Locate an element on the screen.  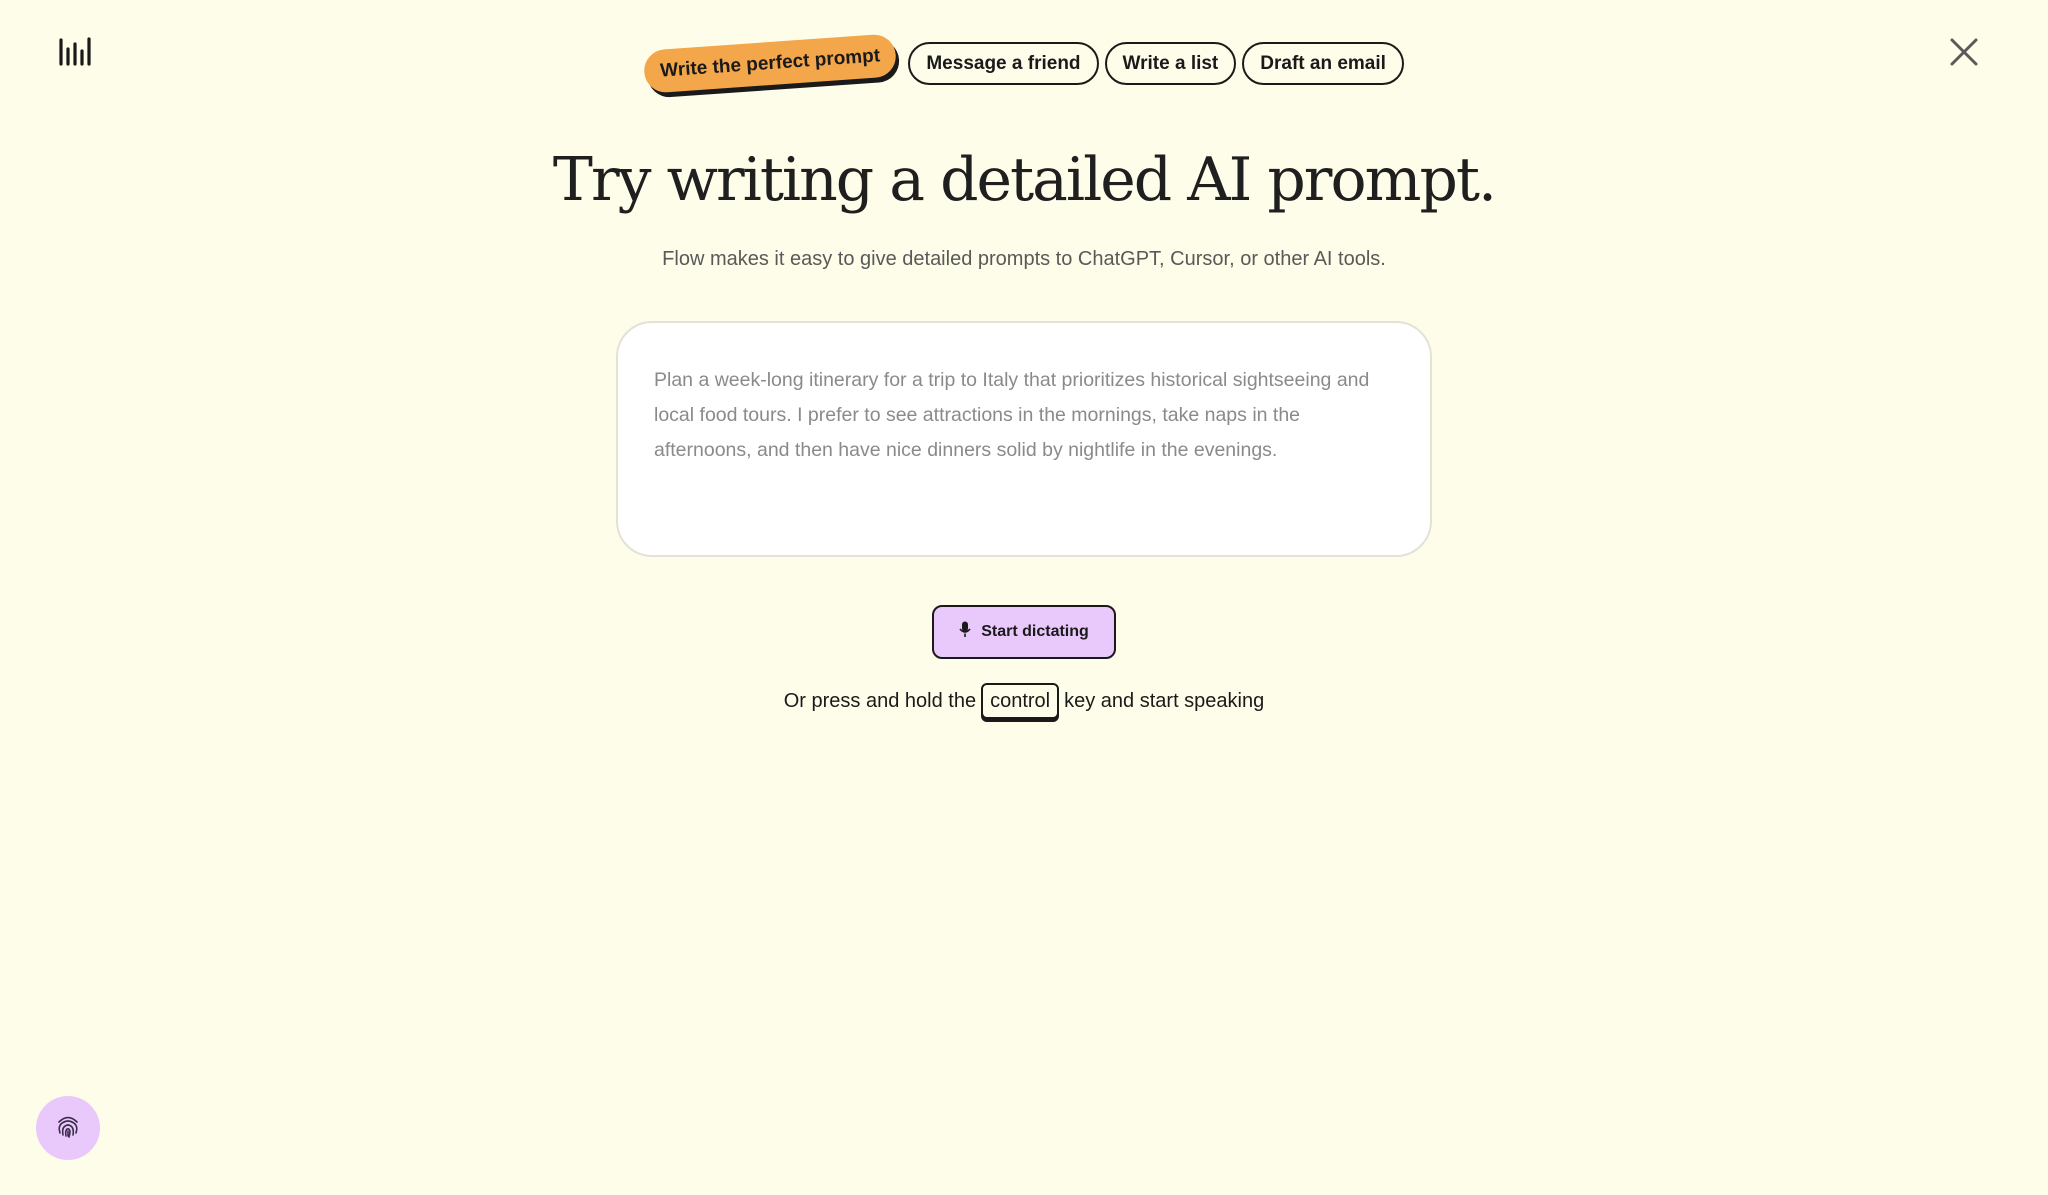
tab-message-a-friend: Message a friend is located at coordinates (1003, 63).